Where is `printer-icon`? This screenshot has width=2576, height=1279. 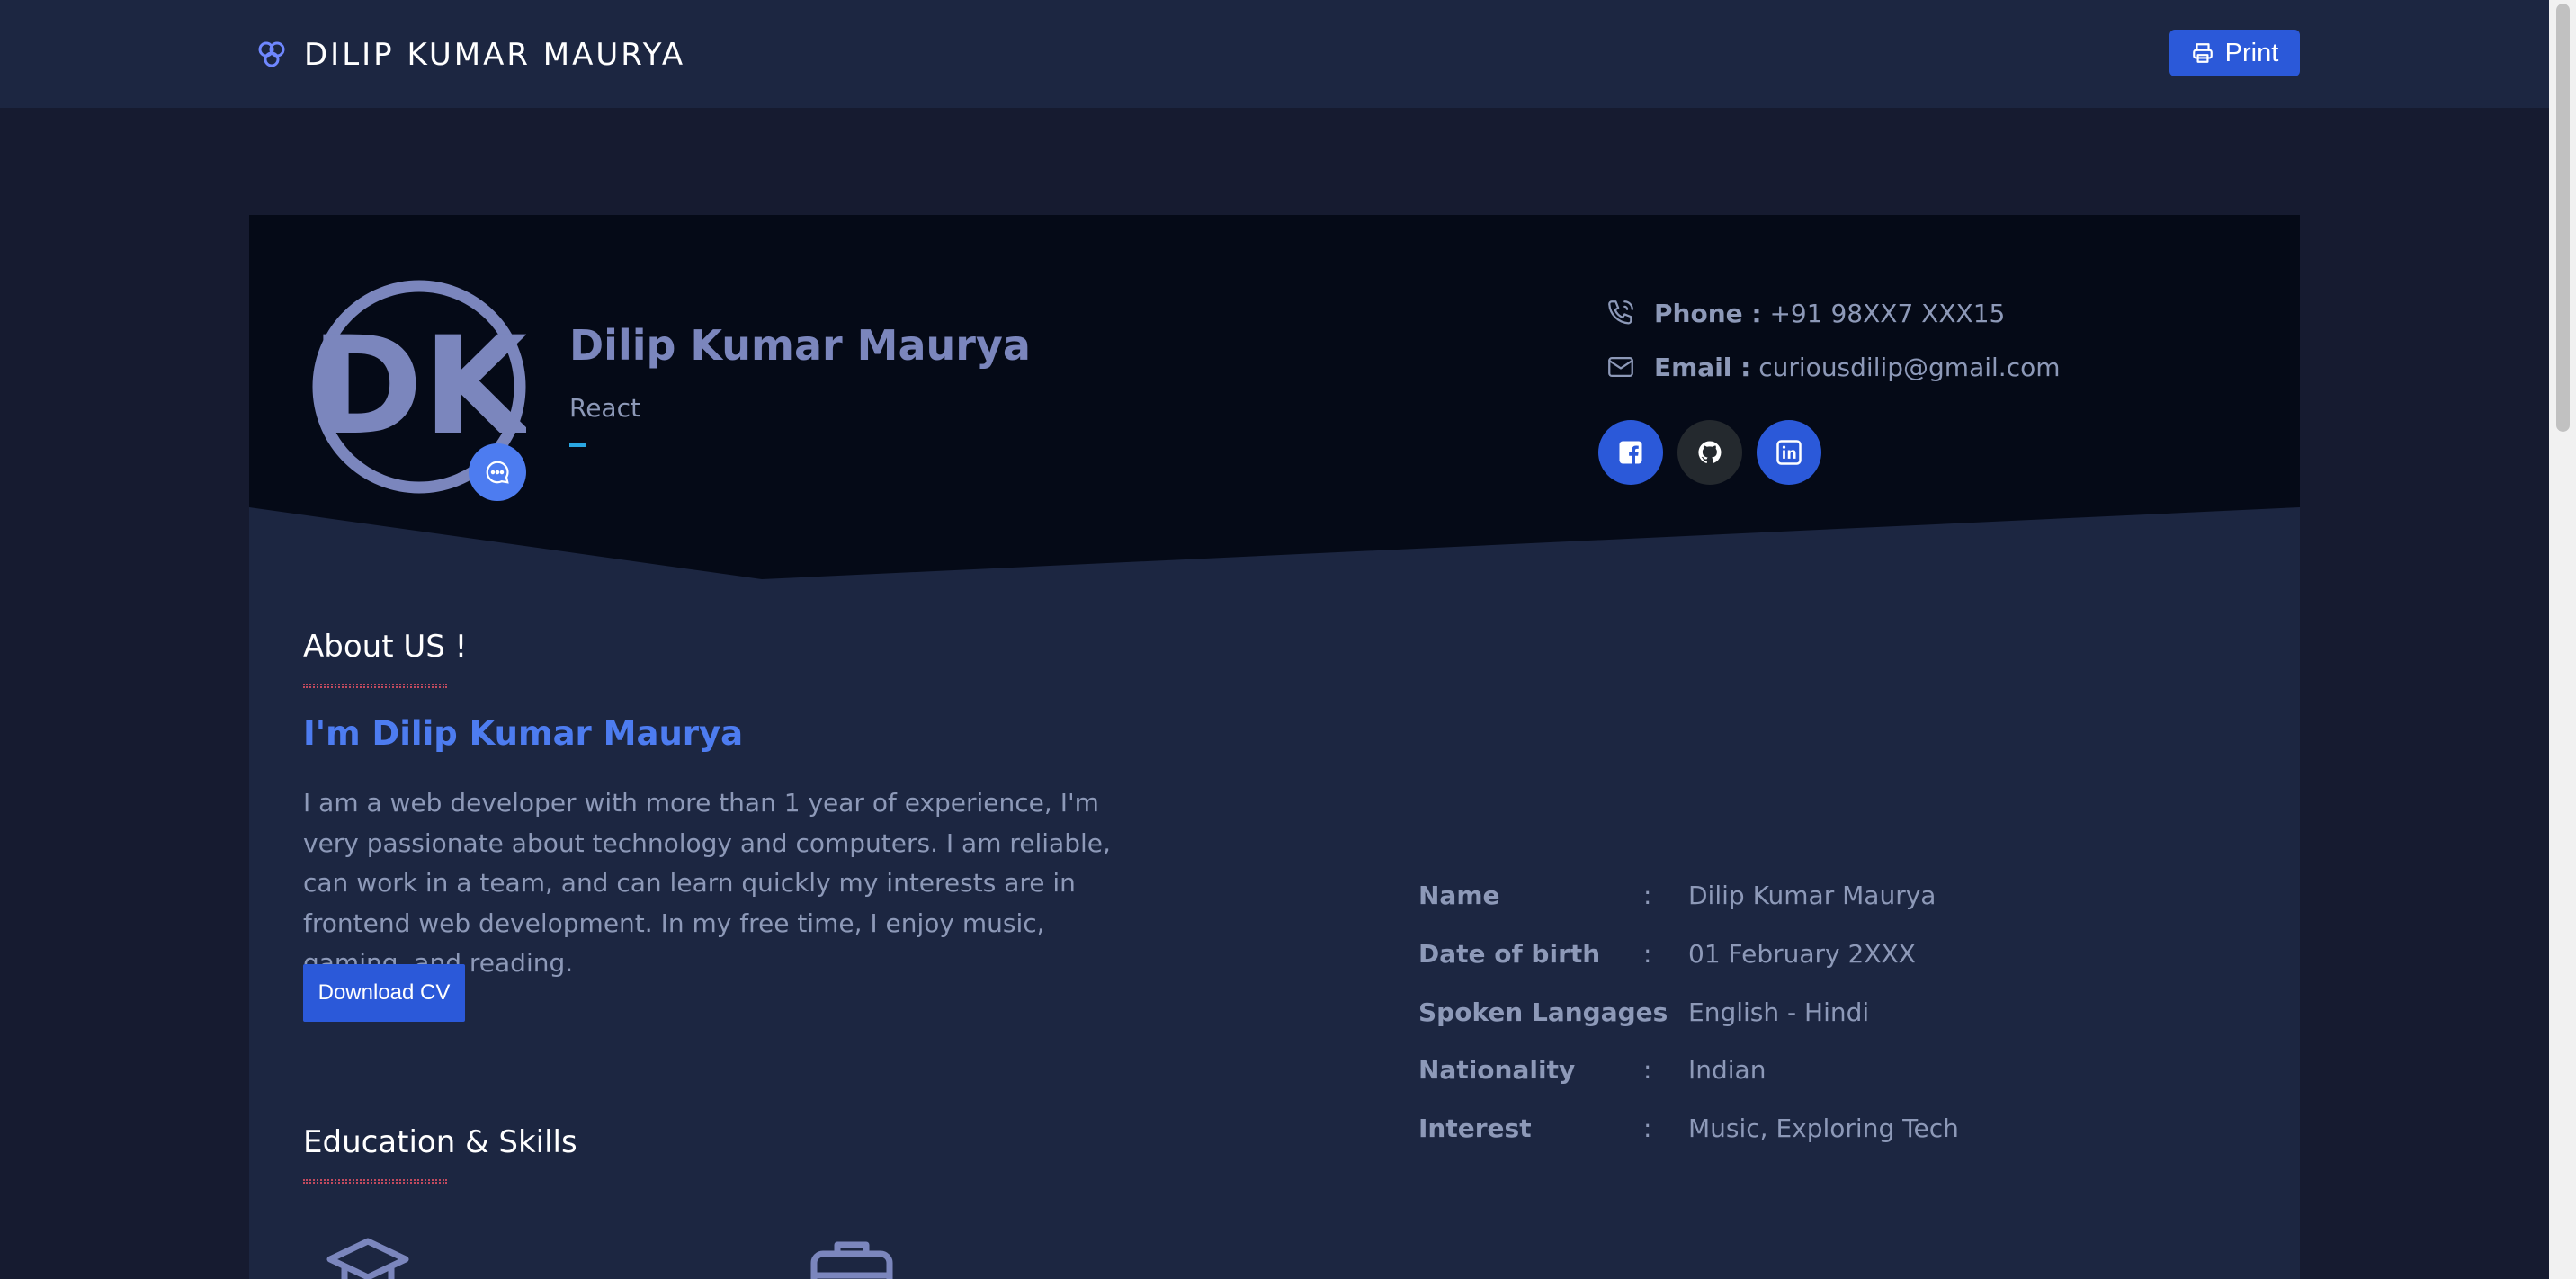
printer-icon is located at coordinates (2202, 53).